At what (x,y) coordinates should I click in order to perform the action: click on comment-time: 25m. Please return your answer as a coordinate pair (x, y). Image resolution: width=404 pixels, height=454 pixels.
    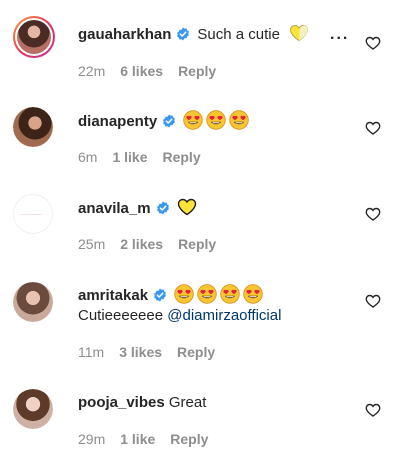
    Looking at the image, I should click on (92, 244).